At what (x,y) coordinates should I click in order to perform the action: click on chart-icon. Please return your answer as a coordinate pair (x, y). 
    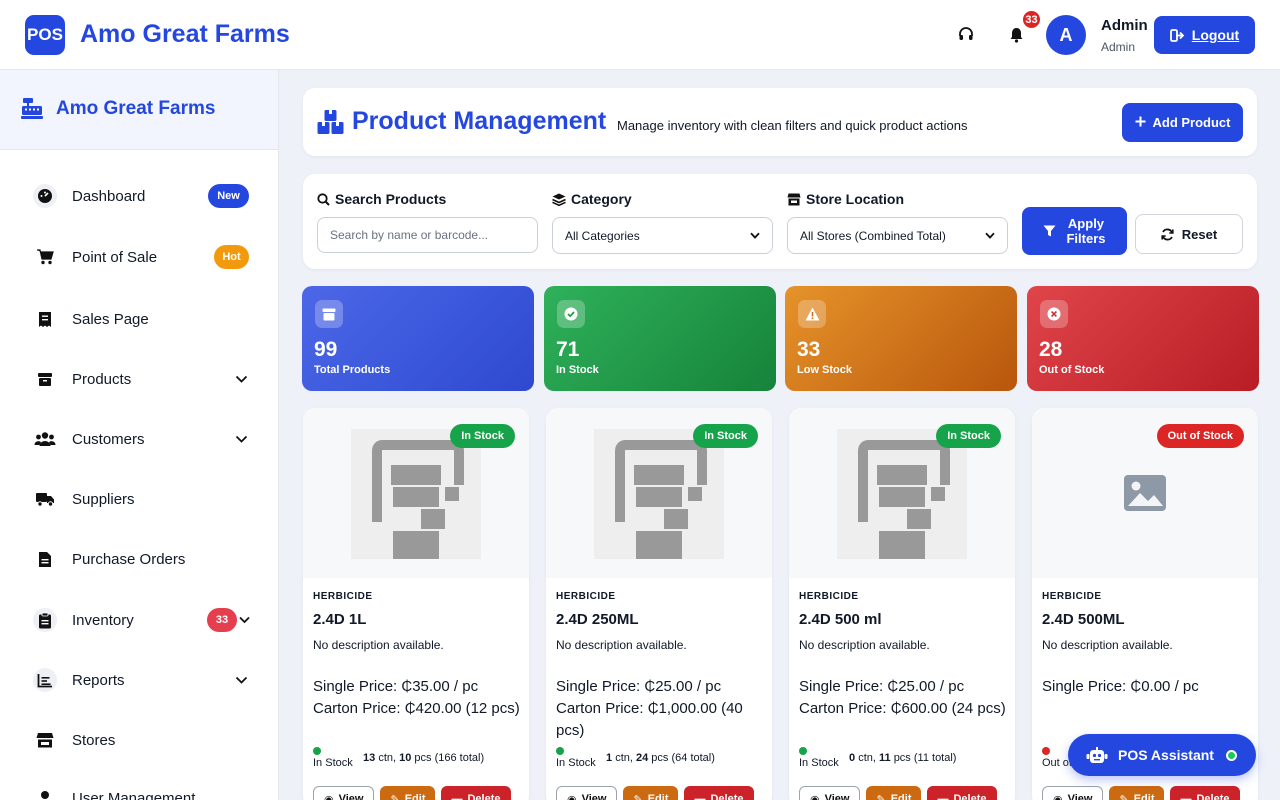
    Looking at the image, I should click on (45, 680).